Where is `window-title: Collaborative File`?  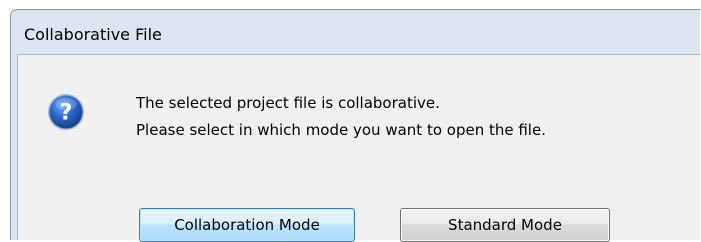
window-title: Collaborative File is located at coordinates (93, 34).